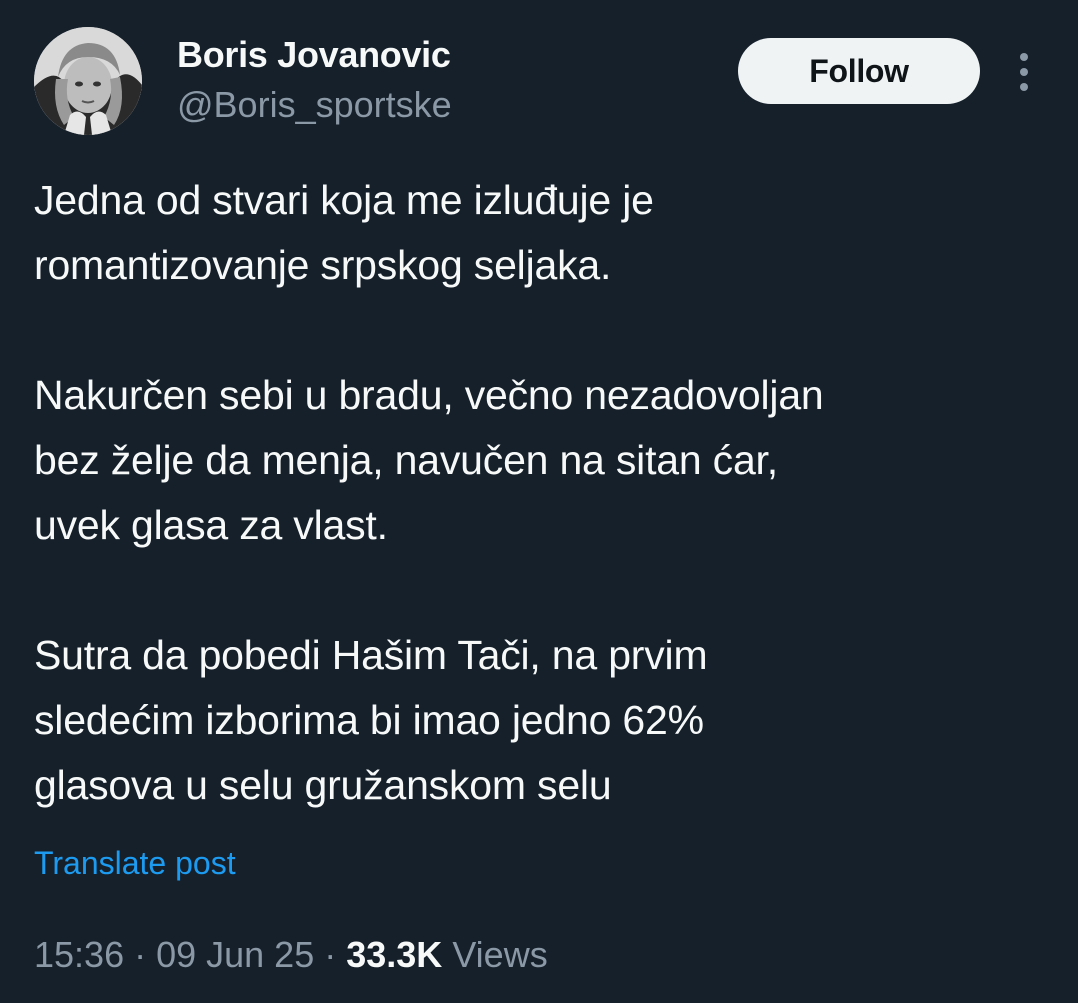  Describe the element at coordinates (323, 785) in the screenshot. I see `post-line: glasova u selu gružanskom selu` at that location.